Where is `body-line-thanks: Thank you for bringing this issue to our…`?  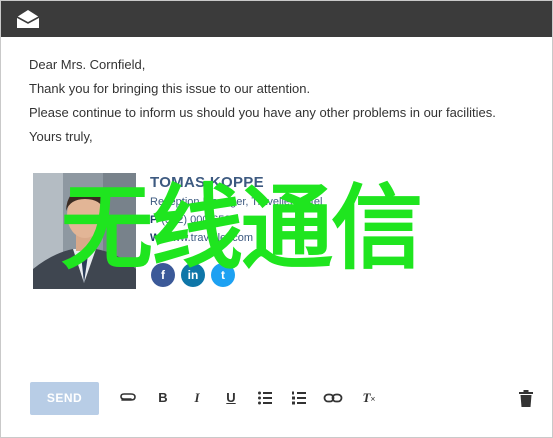 body-line-thanks: Thank you for bringing this issue to our… is located at coordinates (170, 88).